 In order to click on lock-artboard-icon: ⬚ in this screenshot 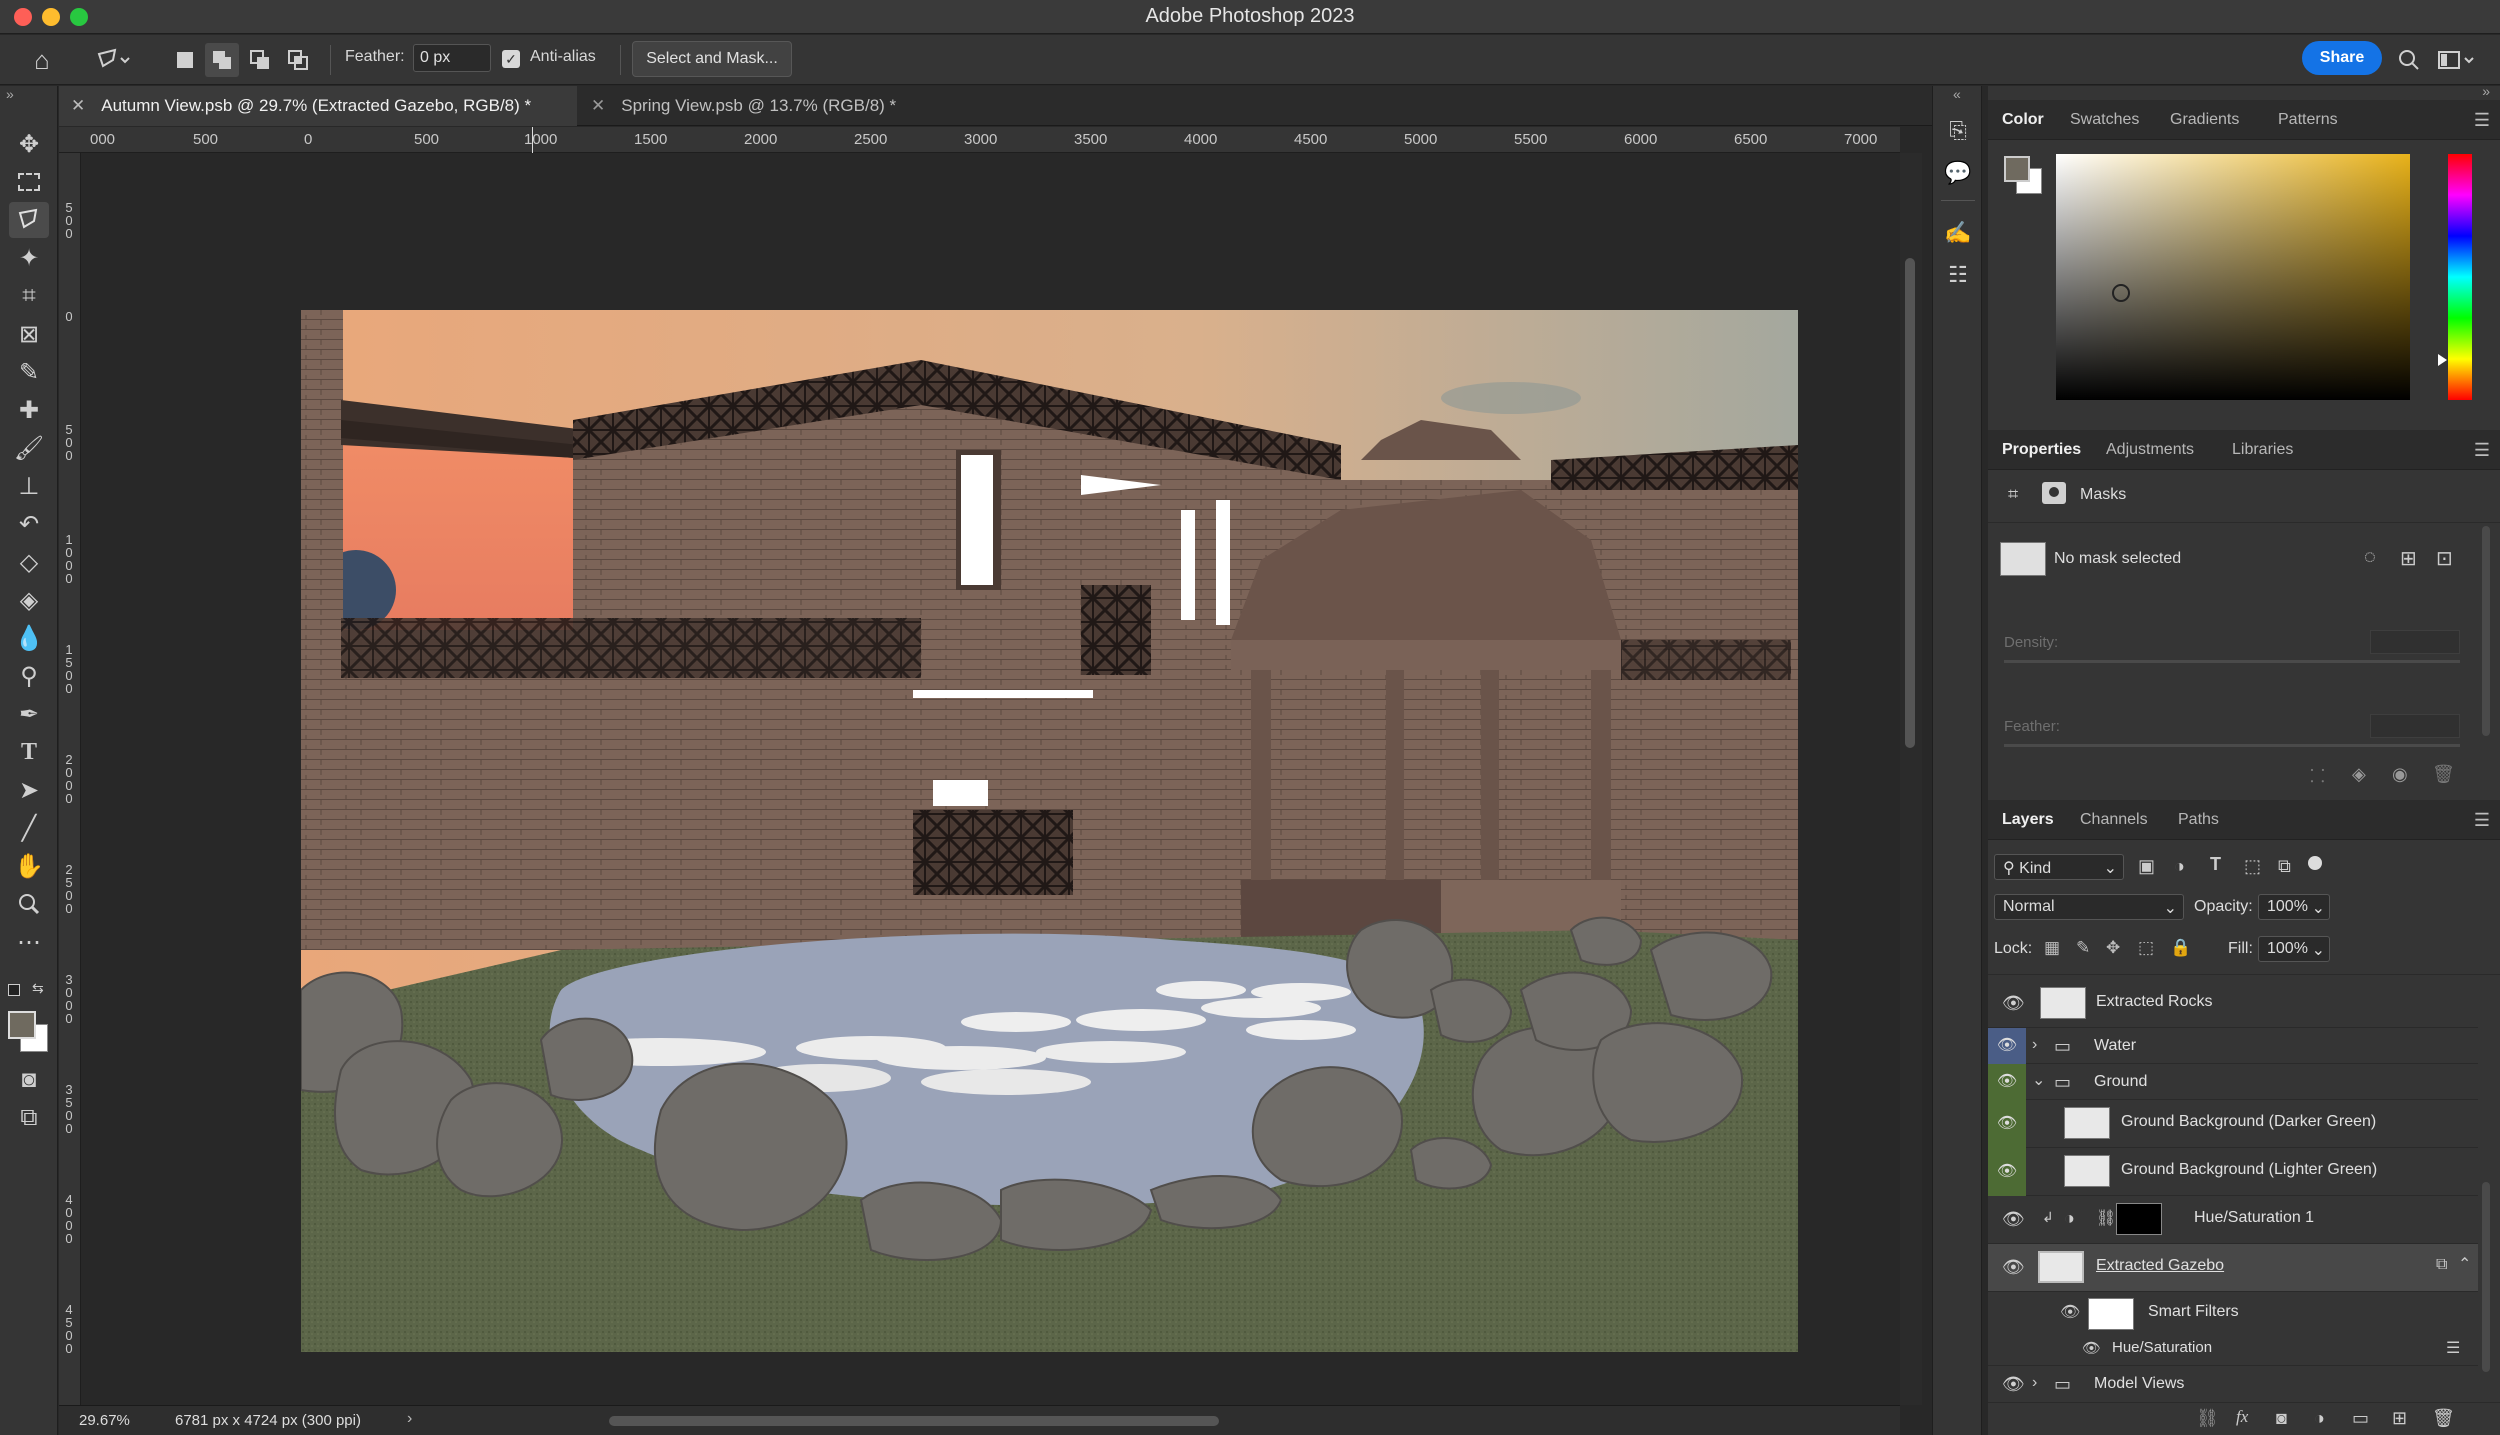, I will do `click(2146, 948)`.